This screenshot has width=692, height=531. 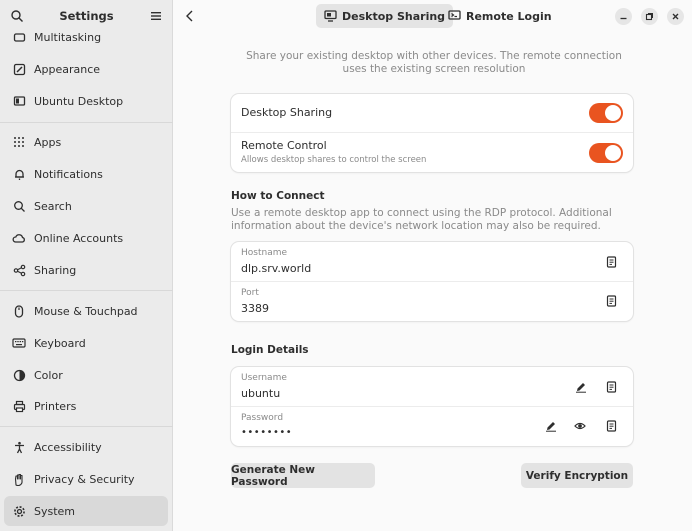 I want to click on close-icon, so click(x=675, y=16).